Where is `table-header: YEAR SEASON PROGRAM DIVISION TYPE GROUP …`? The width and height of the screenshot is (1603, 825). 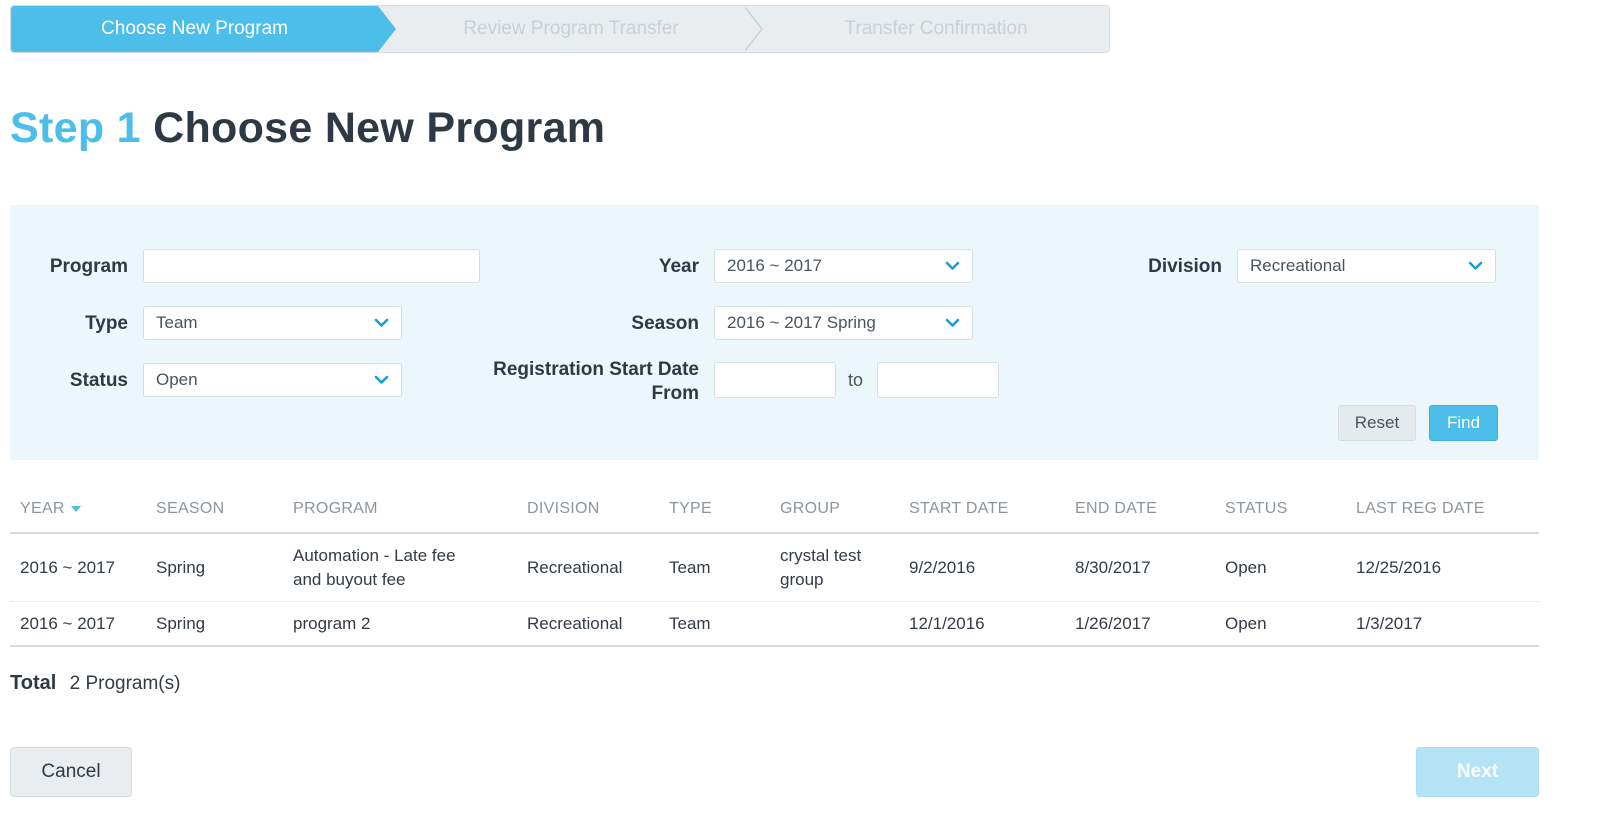
table-header: YEAR SEASON PROGRAM DIVISION TYPE GROUP … is located at coordinates (774, 512).